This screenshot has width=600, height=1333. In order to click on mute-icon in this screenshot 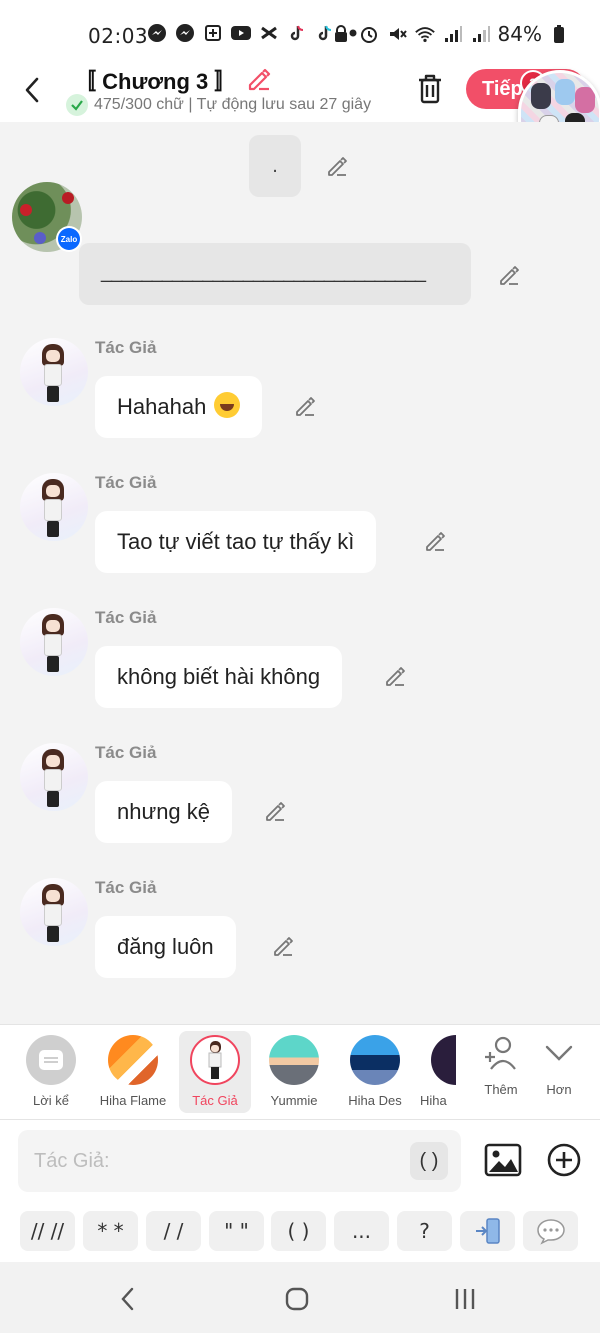, I will do `click(397, 34)`.